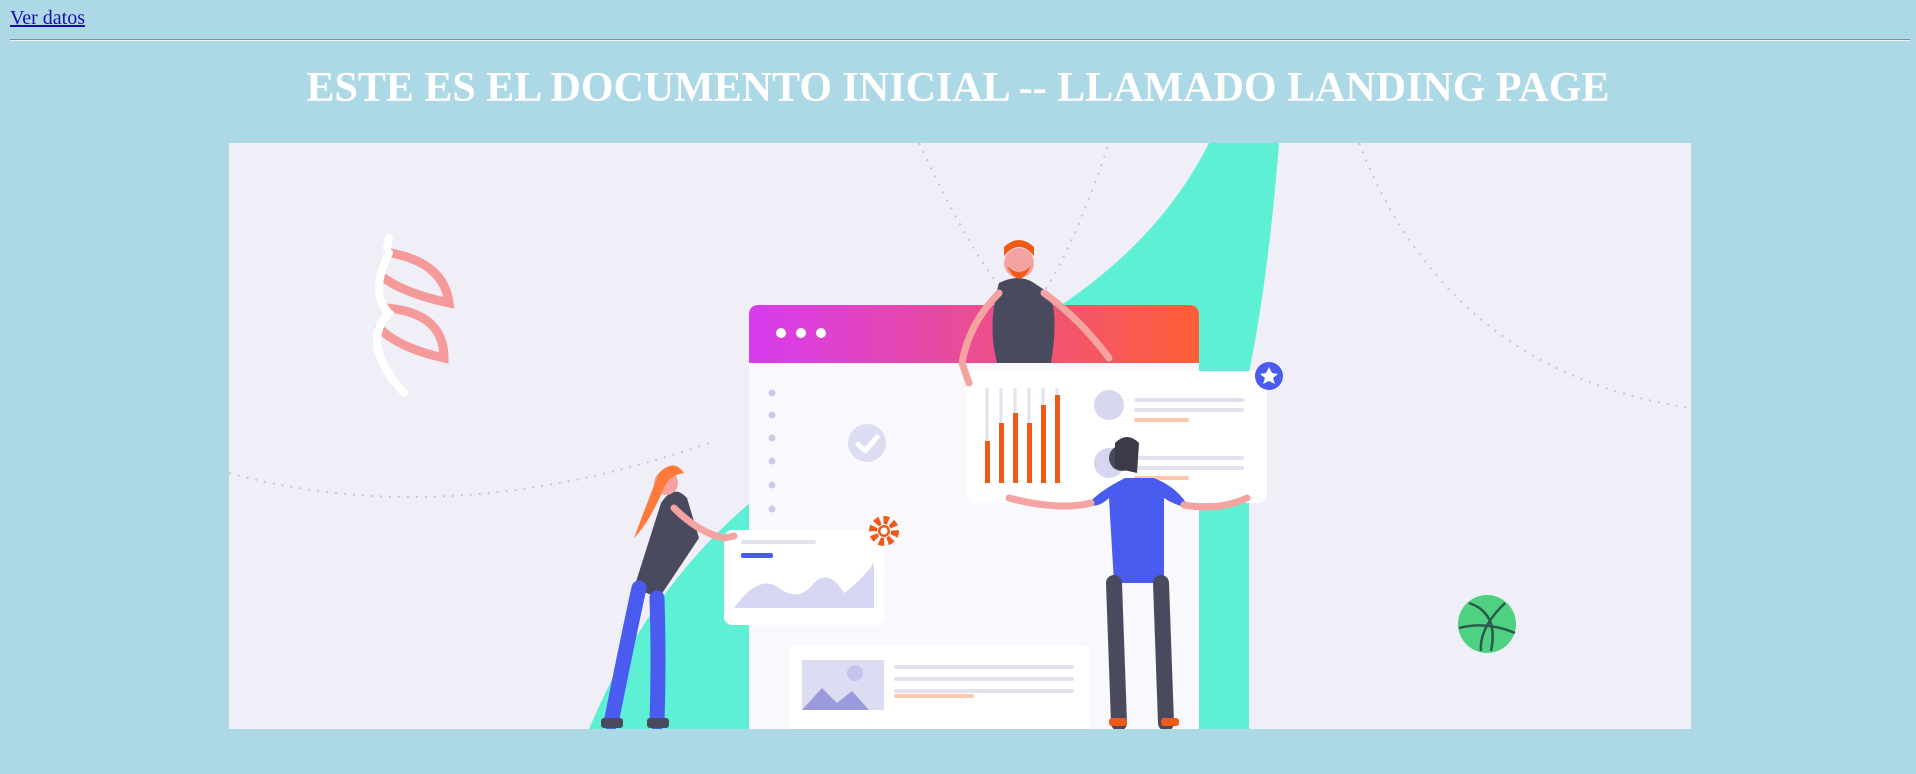  What do you see at coordinates (1487, 624) in the screenshot?
I see `green-ball-icon` at bounding box center [1487, 624].